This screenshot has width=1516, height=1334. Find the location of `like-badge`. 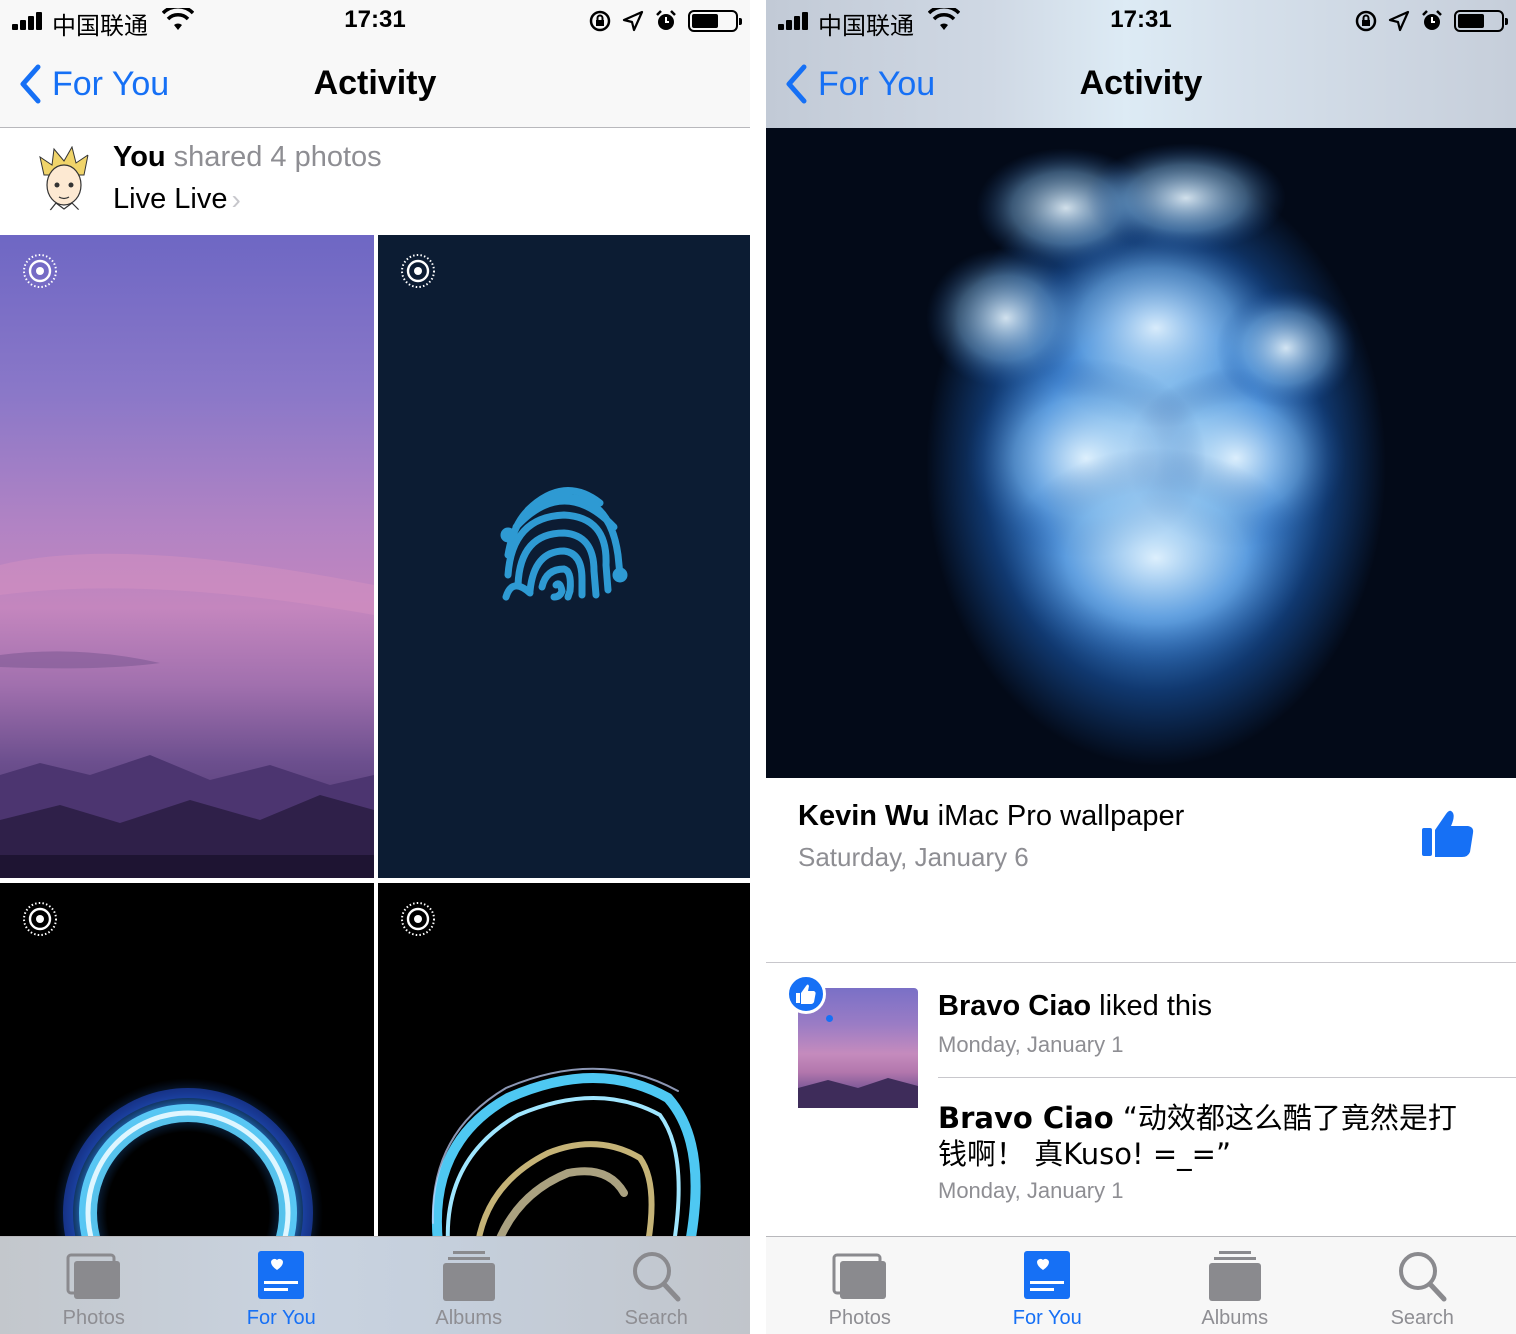

like-badge is located at coordinates (806, 994).